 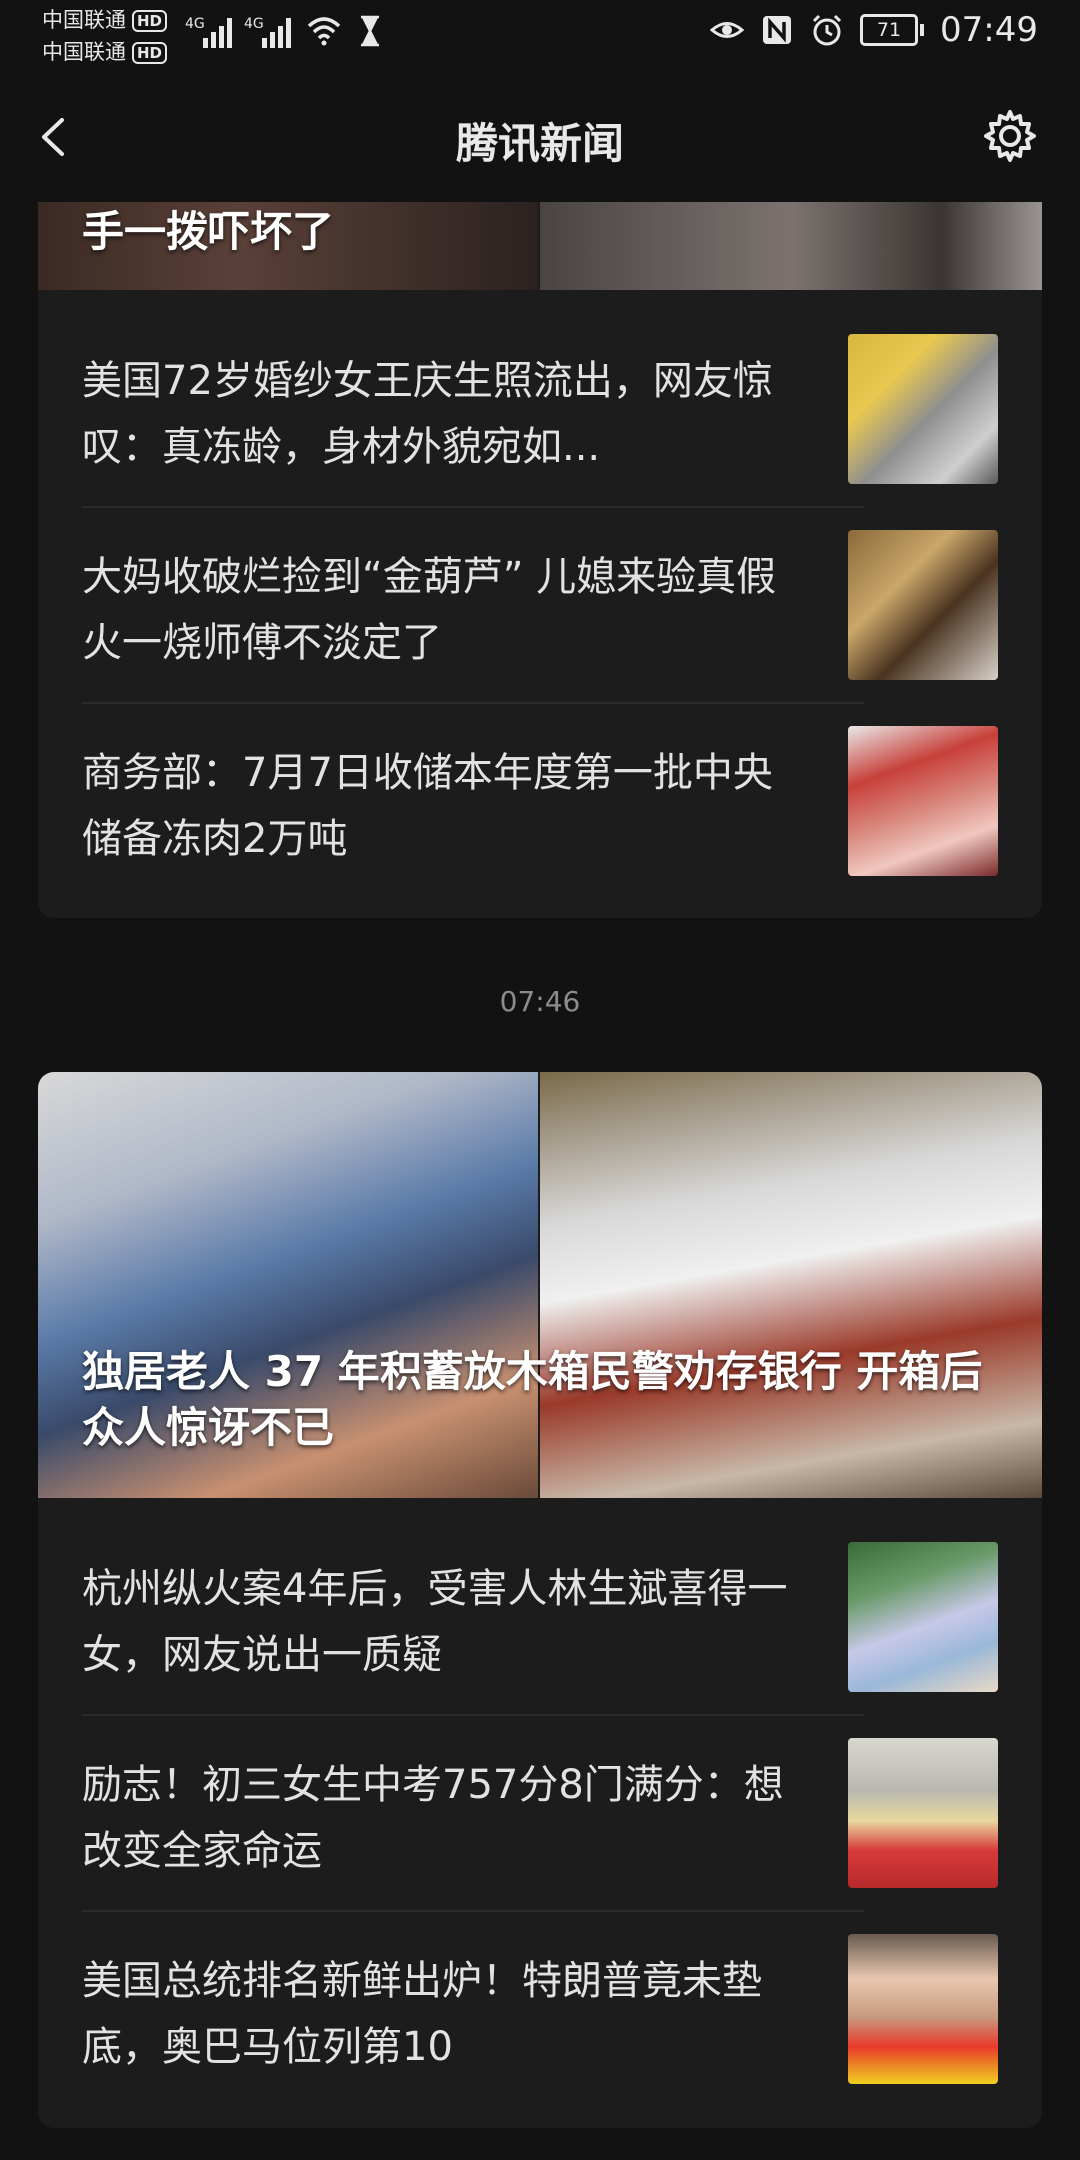 I want to click on system-status: 71 07:49, so click(x=874, y=30).